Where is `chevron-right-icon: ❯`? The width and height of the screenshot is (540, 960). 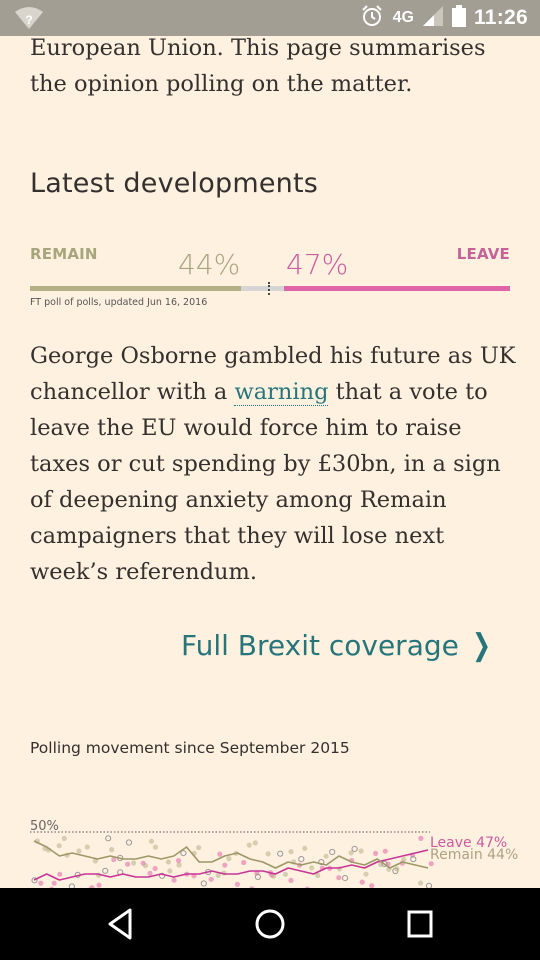 chevron-right-icon: ❯ is located at coordinates (481, 645).